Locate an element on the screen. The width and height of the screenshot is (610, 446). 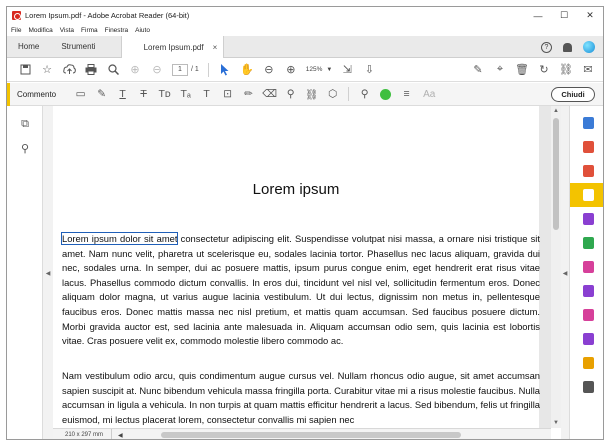
compress-pdf-tool is located at coordinates (586, 267).